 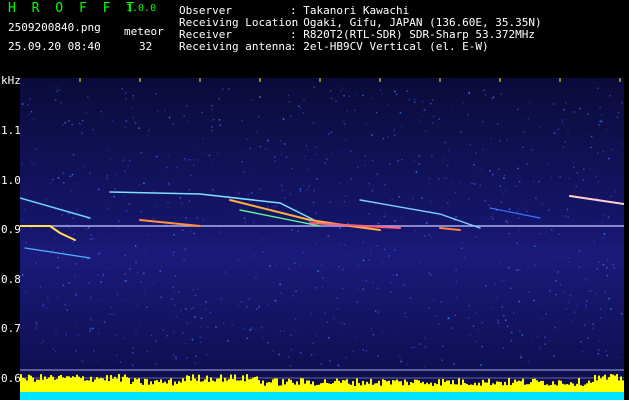 I want to click on freq-tick: 0.9, so click(x=11, y=229).